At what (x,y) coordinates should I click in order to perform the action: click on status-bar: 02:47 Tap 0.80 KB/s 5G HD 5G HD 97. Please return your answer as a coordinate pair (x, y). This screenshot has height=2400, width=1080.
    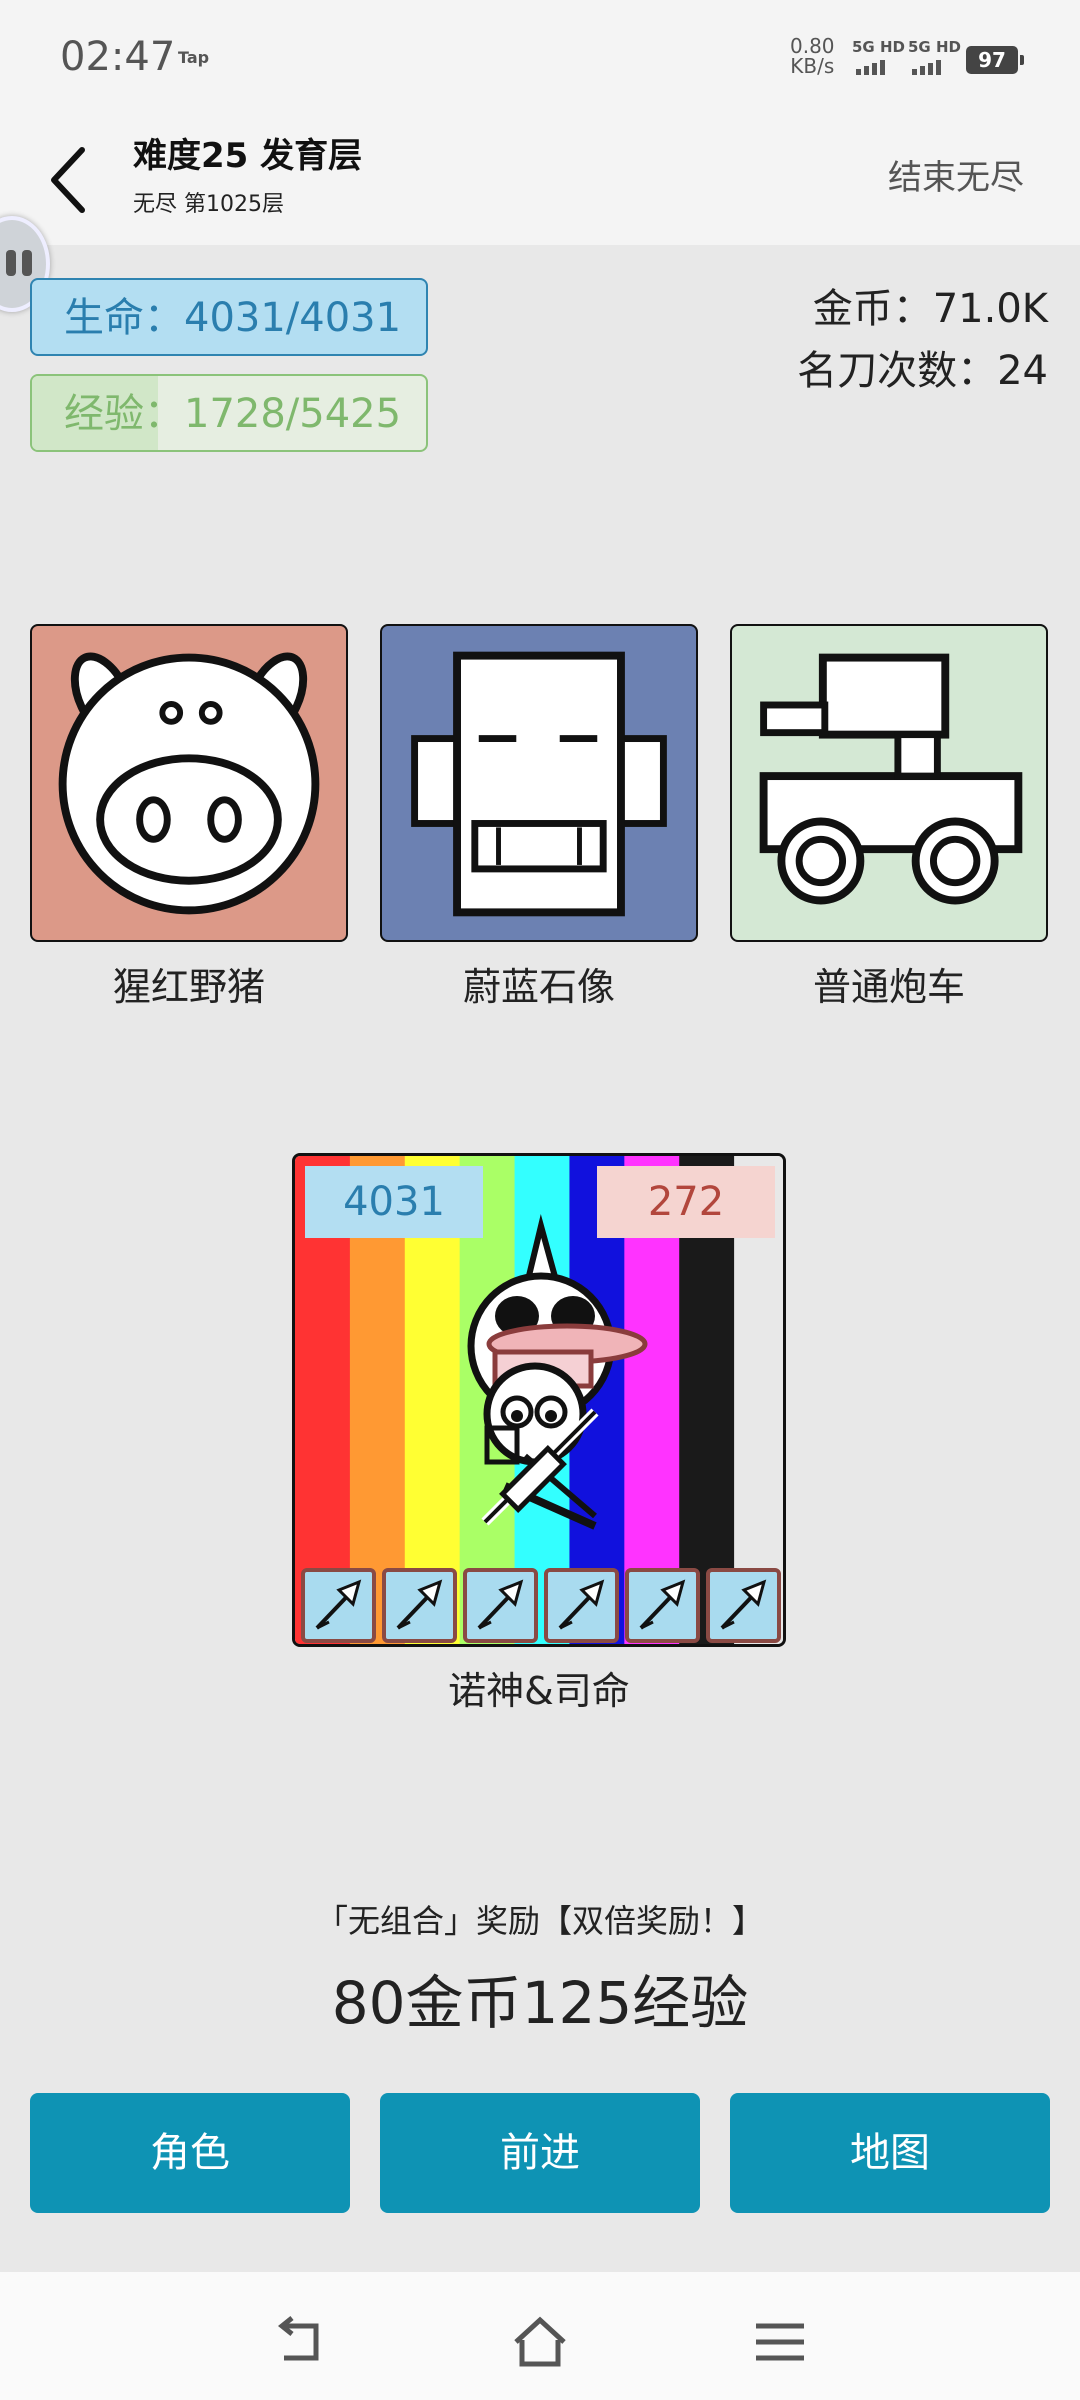
    Looking at the image, I should click on (540, 60).